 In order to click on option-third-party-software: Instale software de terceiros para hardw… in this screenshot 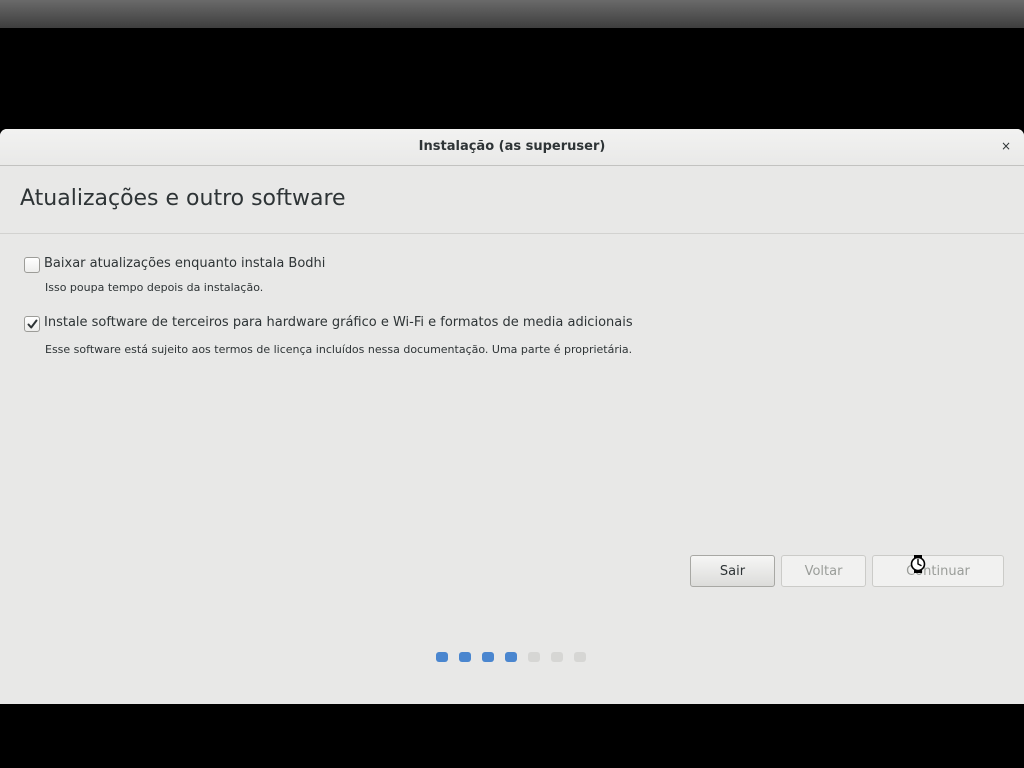, I will do `click(354, 337)`.